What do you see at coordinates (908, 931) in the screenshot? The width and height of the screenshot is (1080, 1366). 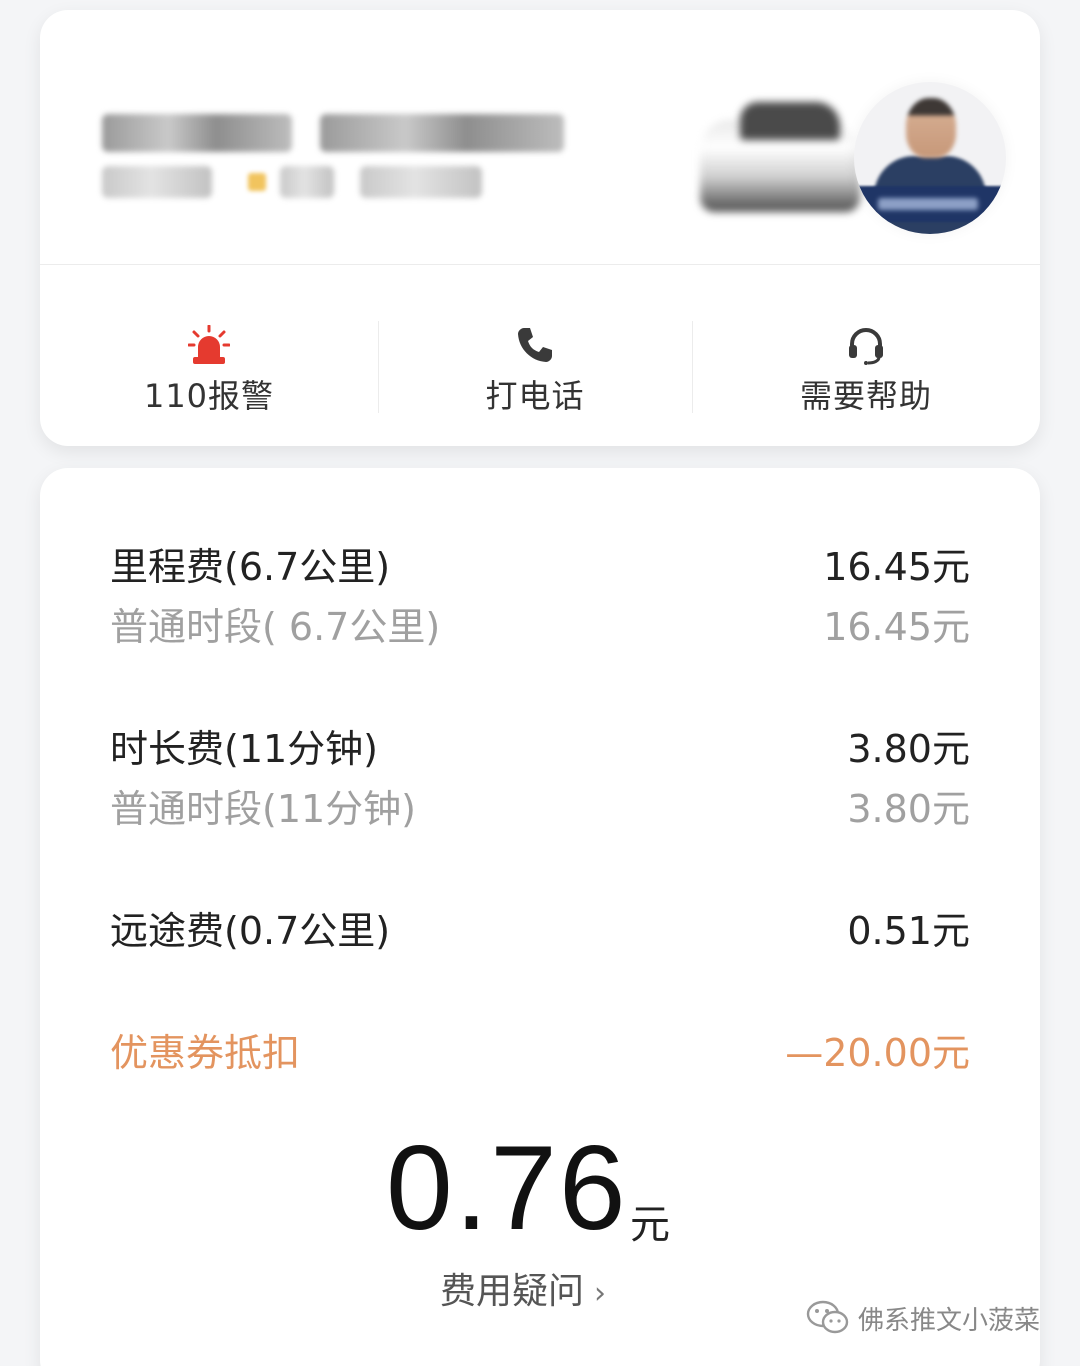 I see `fee-amount: 0.51元` at bounding box center [908, 931].